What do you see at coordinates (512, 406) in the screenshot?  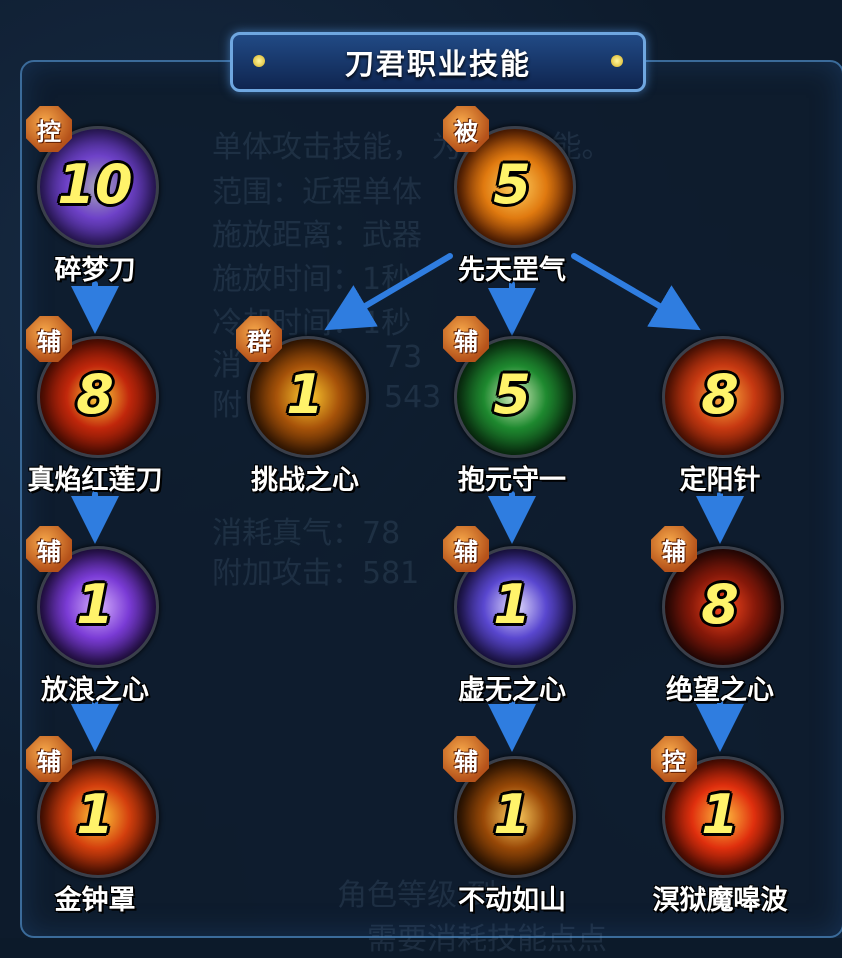 I see `skill-node-baoyuan-shouyi: 5 辅 抱元守一` at bounding box center [512, 406].